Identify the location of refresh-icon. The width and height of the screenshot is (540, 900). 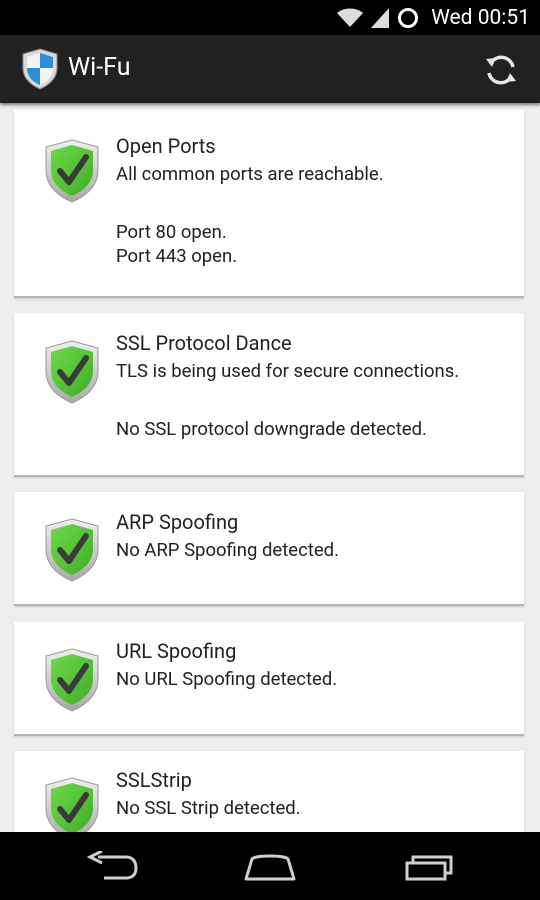
(501, 70).